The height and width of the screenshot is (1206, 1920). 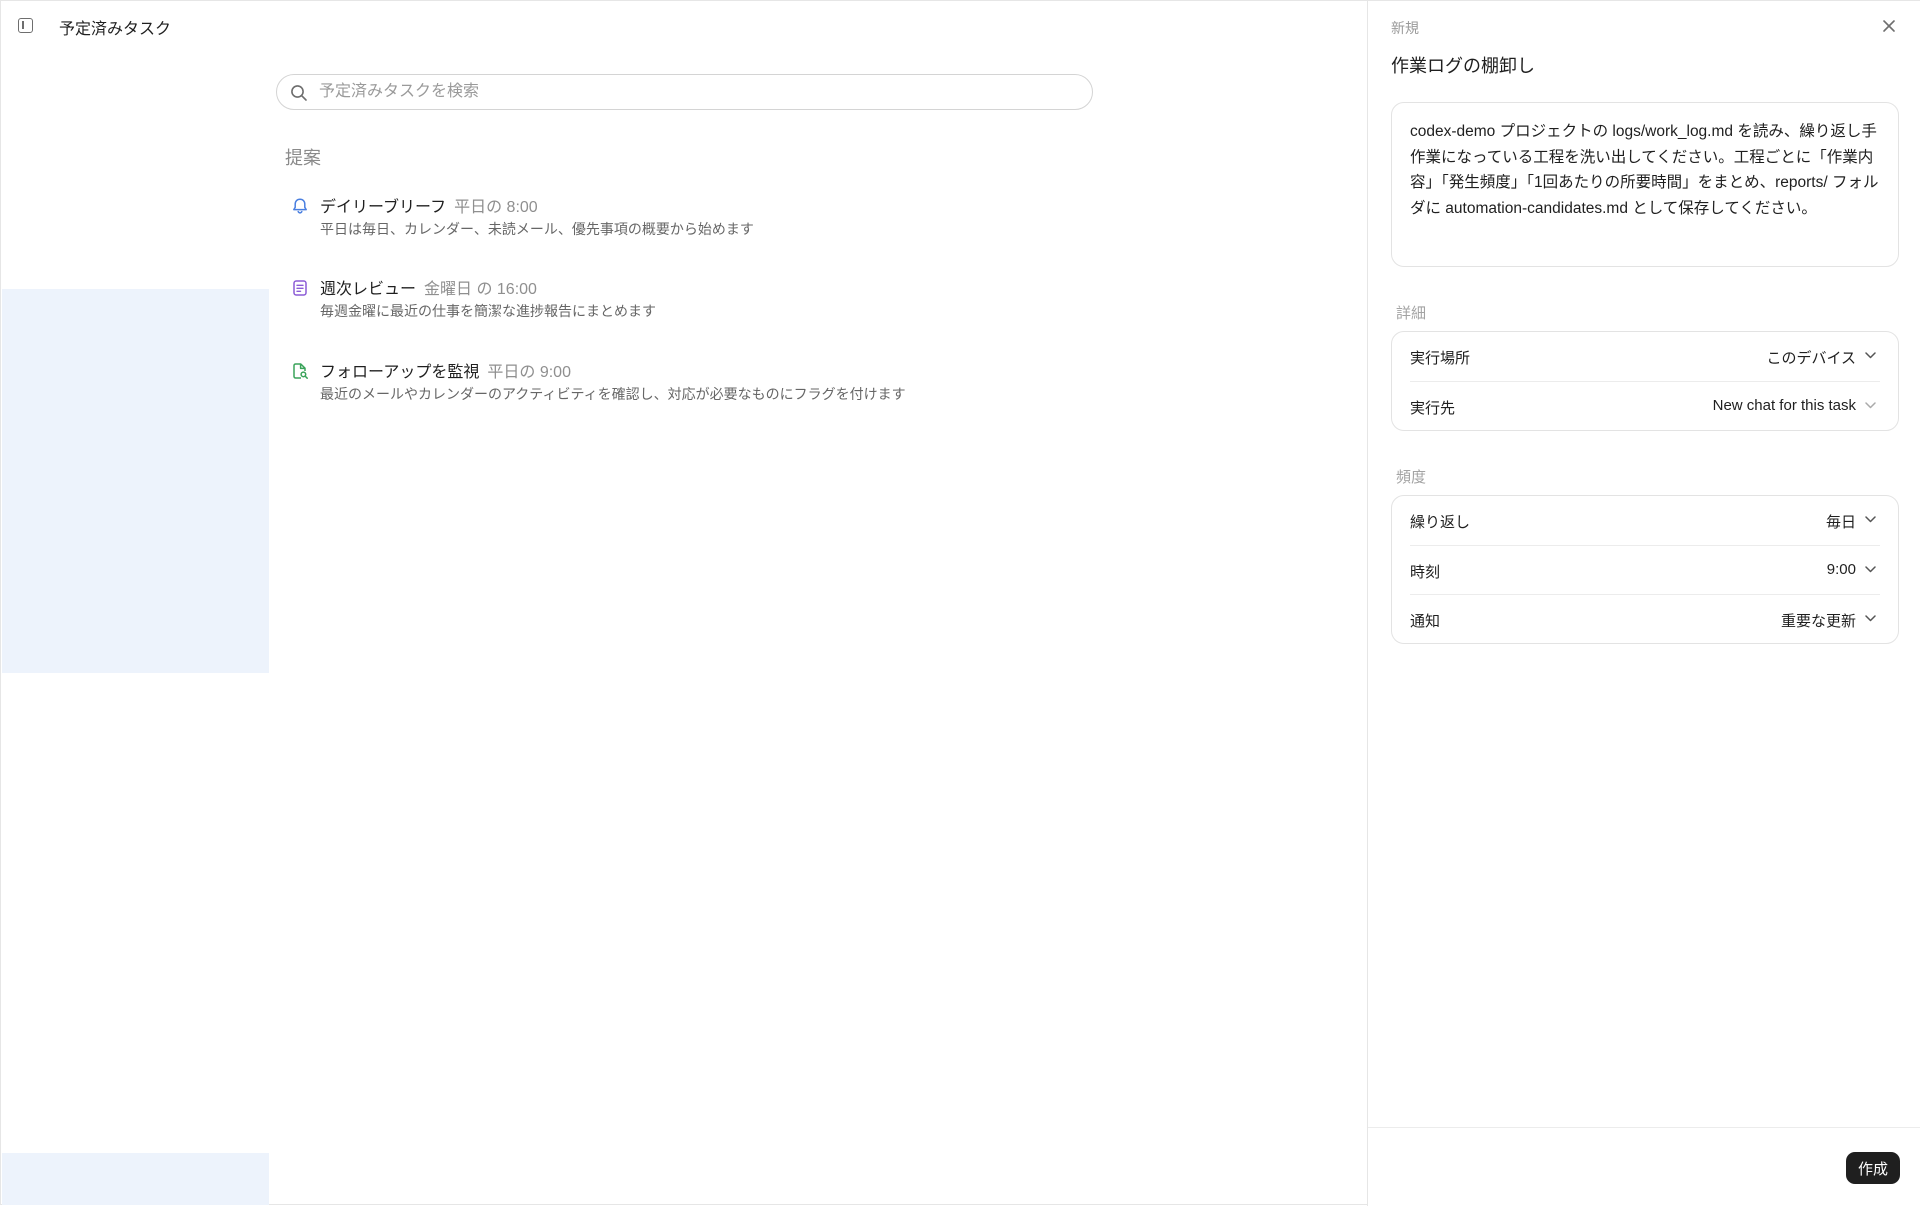 I want to click on run-target-row: 実行先 New chat for this task, so click(x=1645, y=405).